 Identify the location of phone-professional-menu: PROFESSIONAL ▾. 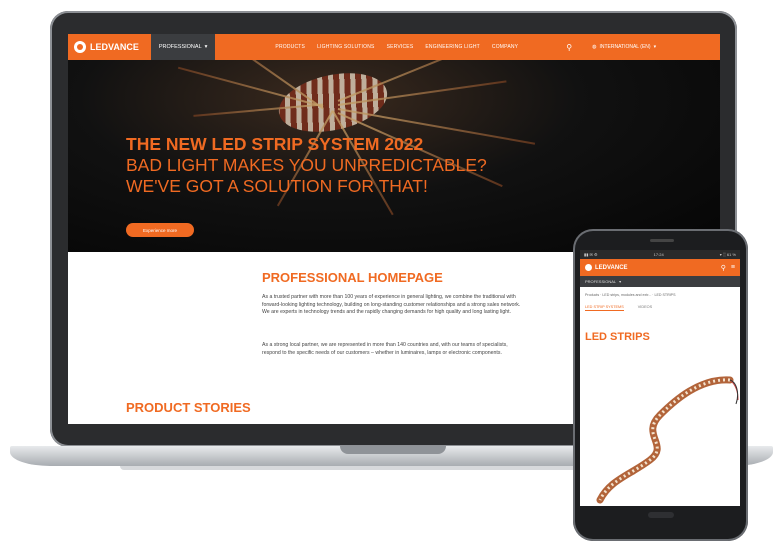
(660, 281).